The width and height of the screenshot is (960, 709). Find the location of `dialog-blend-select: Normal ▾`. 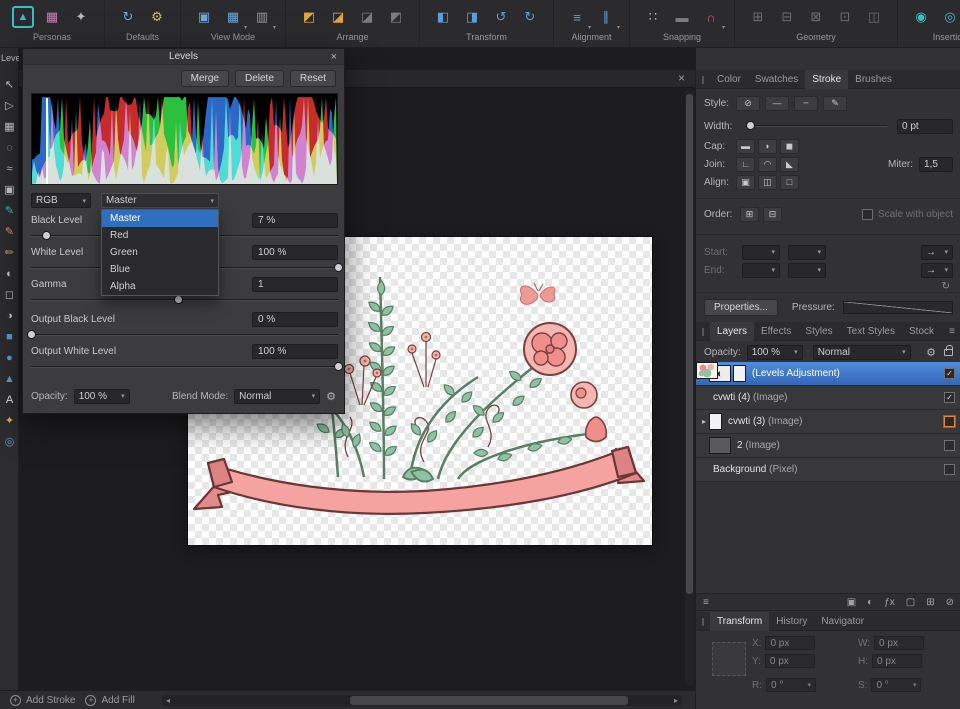

dialog-blend-select: Normal ▾ is located at coordinates (277, 396).